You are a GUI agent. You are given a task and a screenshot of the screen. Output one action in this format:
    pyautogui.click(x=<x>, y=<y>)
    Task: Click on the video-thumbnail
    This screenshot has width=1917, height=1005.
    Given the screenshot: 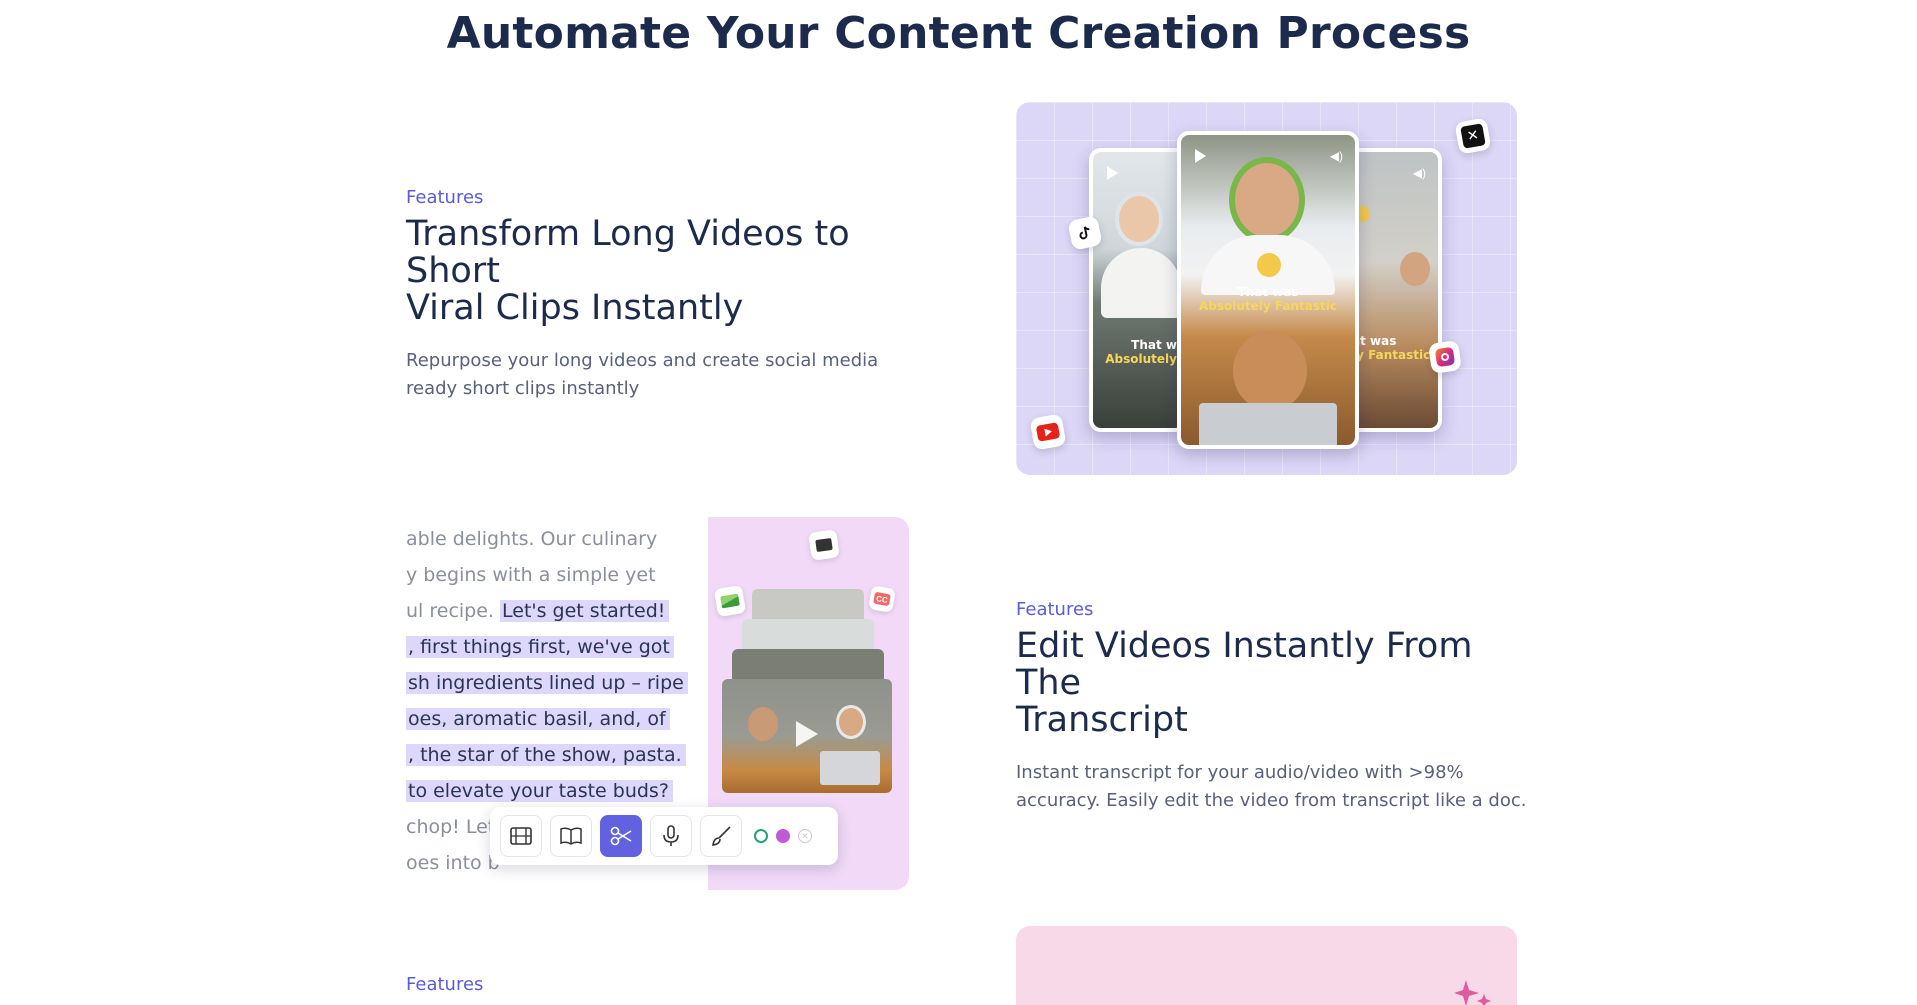 What is the action you would take?
    pyautogui.click(x=807, y=736)
    